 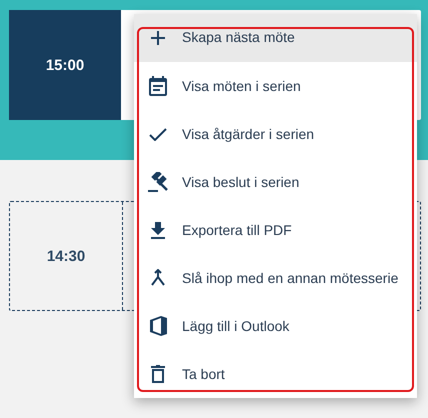 I want to click on menu-item: Exportera till PDF, so click(x=275, y=230).